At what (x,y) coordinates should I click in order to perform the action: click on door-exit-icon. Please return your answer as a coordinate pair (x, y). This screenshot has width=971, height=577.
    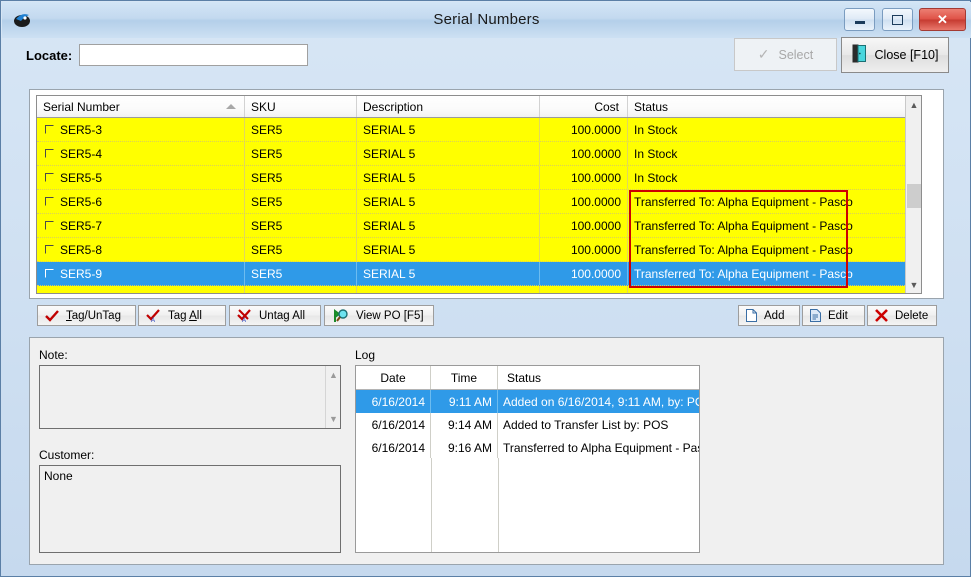
    Looking at the image, I should click on (859, 55).